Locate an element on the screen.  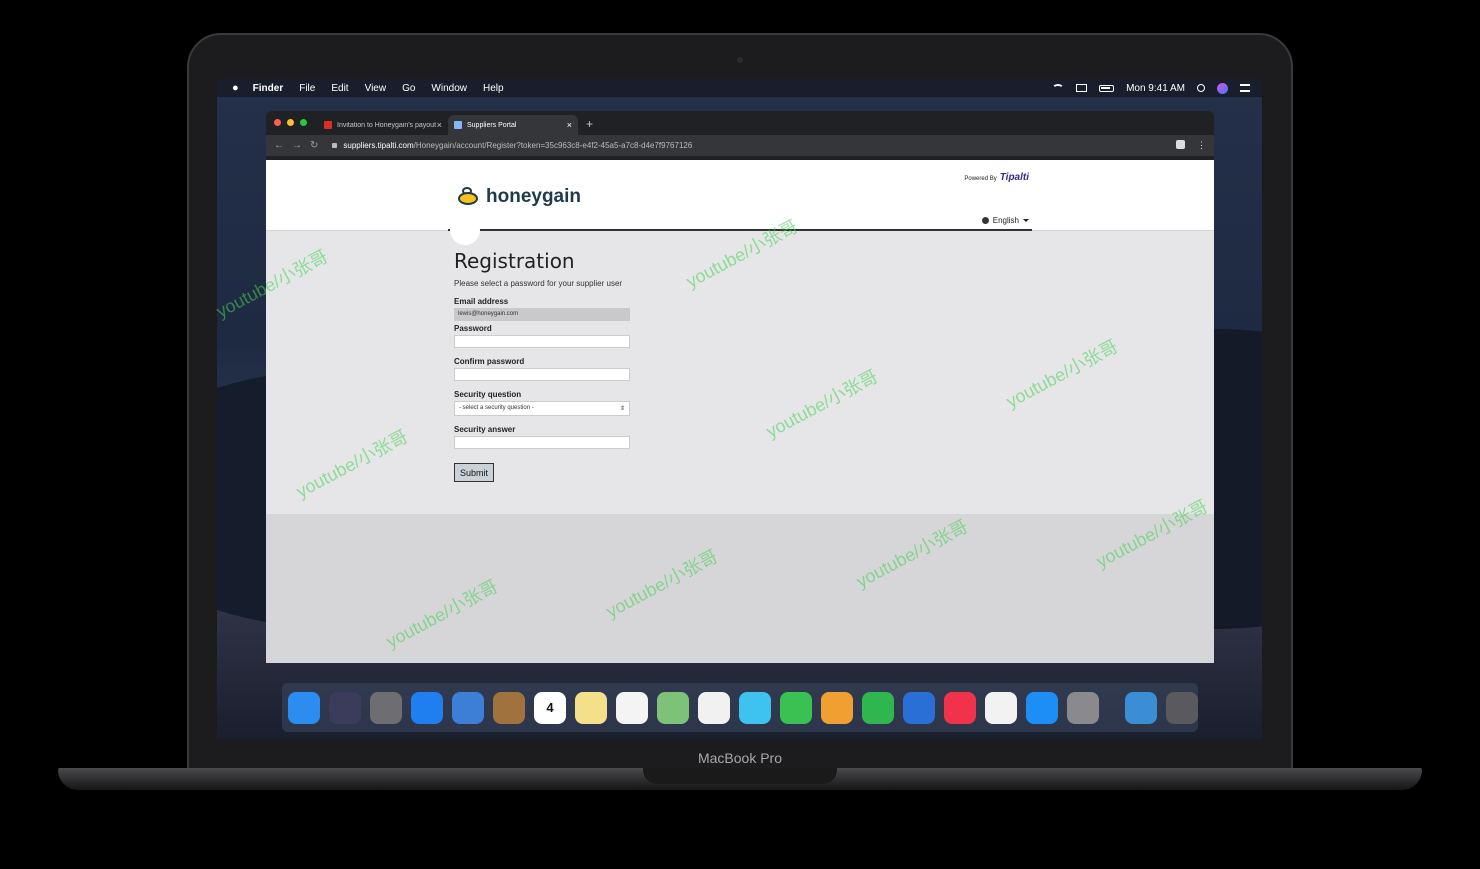
globe-icon is located at coordinates (985, 220).